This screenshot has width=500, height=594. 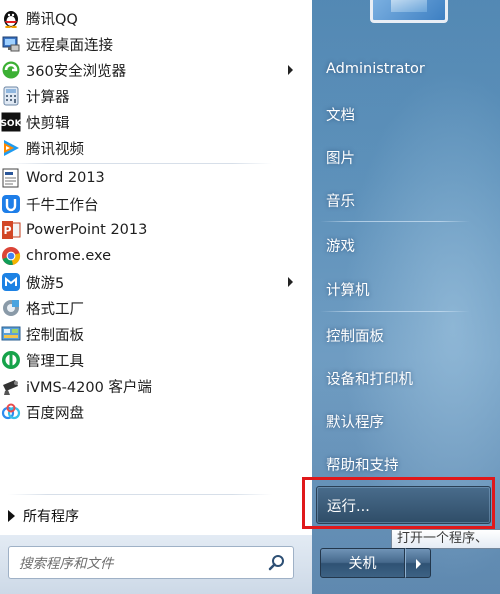 What do you see at coordinates (355, 335) in the screenshot?
I see `right-item-control-panel: 控制面板` at bounding box center [355, 335].